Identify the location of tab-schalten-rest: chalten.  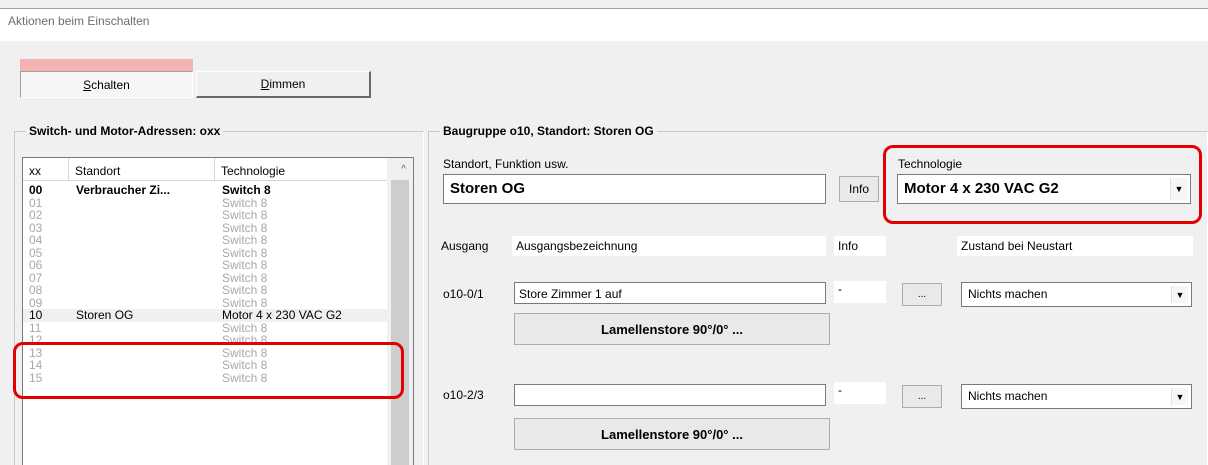
(110, 84).